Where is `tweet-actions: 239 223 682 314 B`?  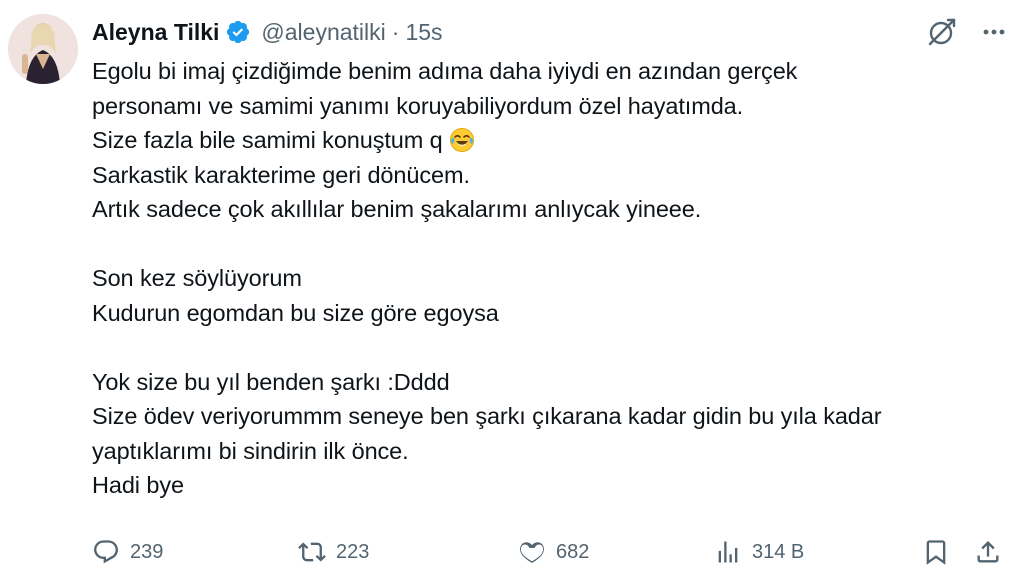
tweet-actions: 239 223 682 314 B is located at coordinates (550, 552).